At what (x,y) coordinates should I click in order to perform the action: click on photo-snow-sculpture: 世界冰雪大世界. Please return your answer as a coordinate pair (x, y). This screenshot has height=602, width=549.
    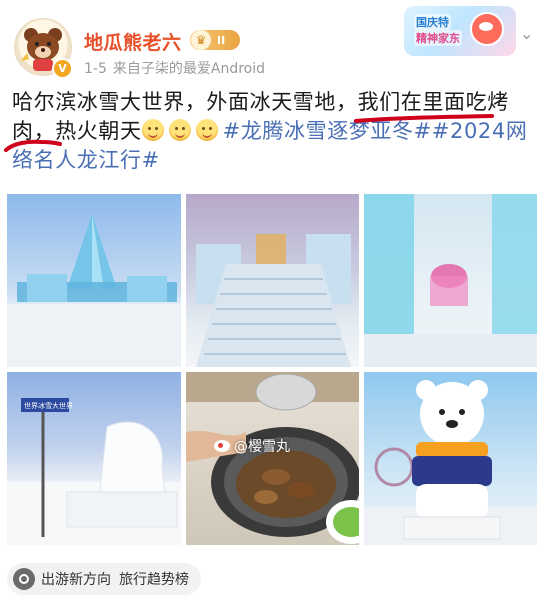
    Looking at the image, I should click on (94, 458).